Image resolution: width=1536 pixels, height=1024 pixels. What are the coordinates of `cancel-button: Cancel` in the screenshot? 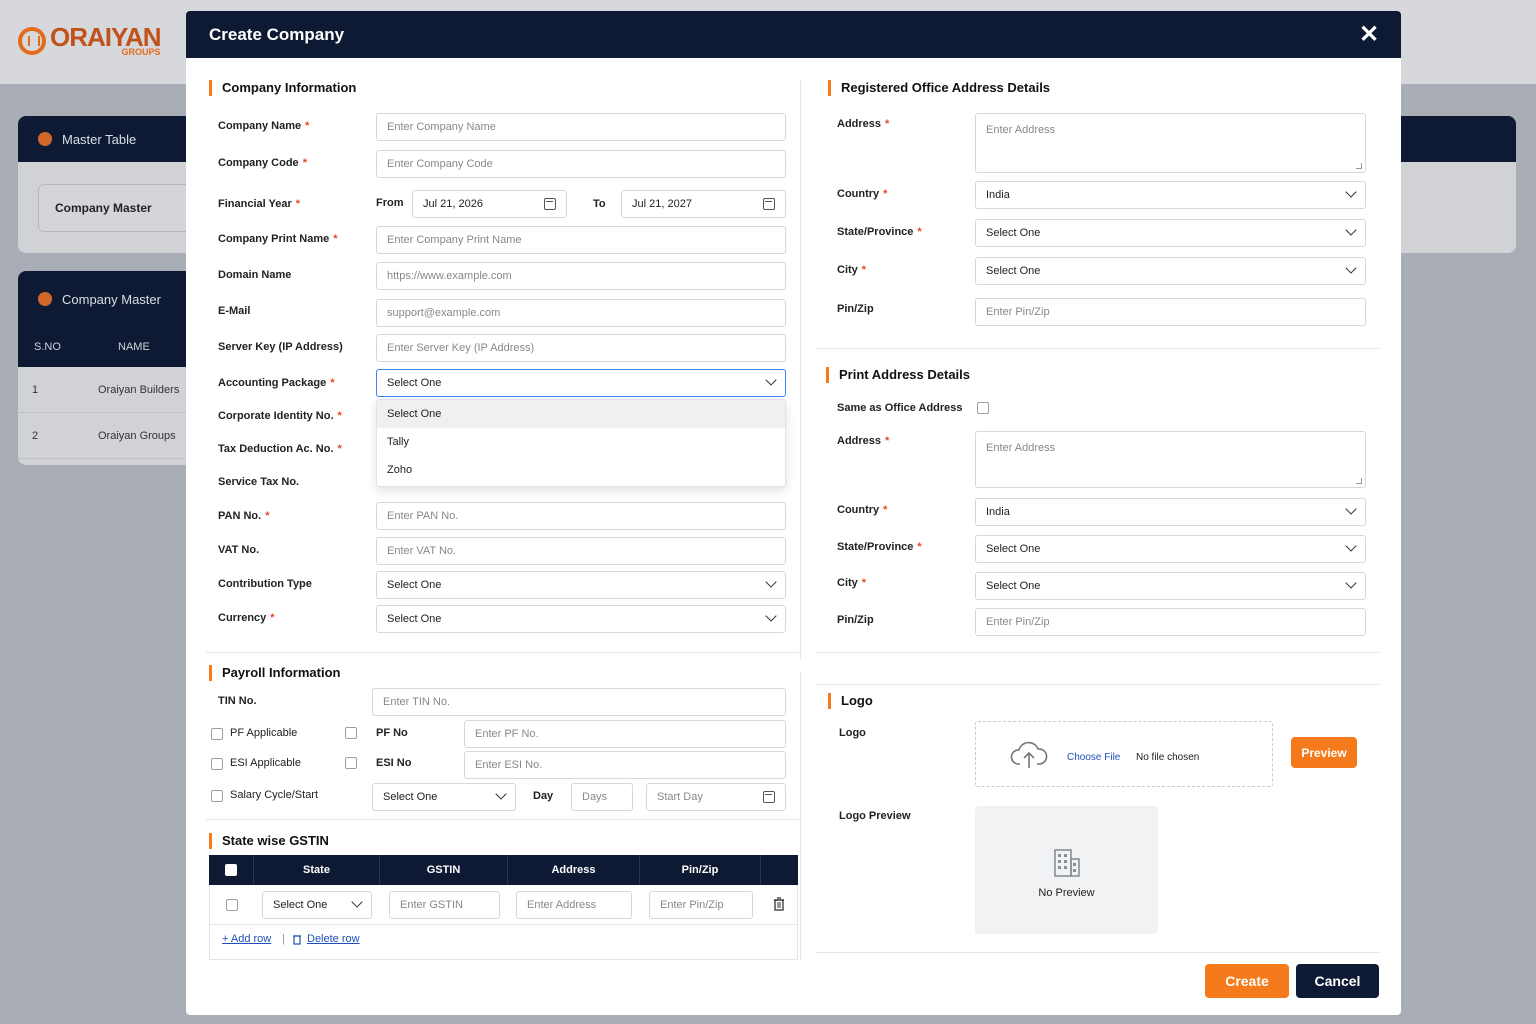 It's located at (1337, 981).